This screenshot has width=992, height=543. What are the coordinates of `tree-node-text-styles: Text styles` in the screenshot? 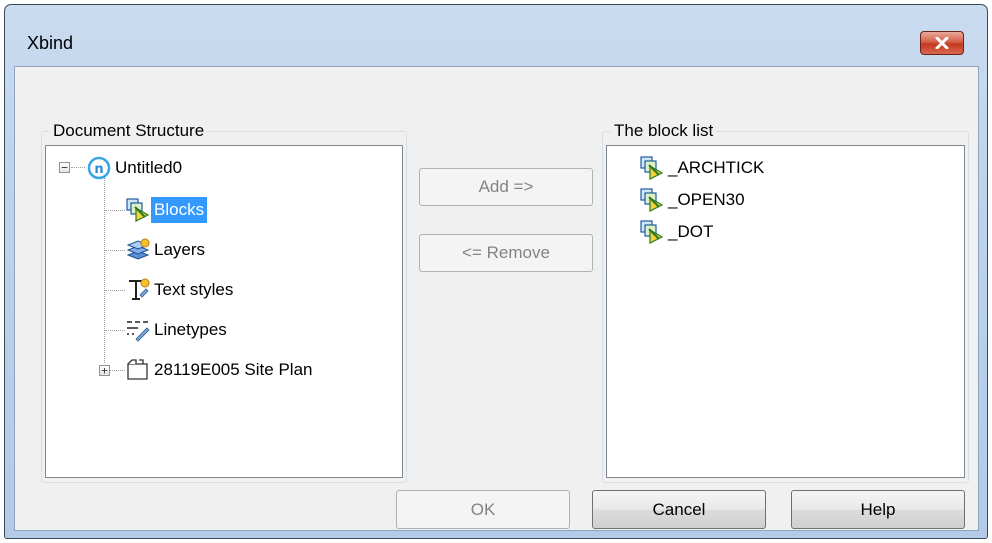 It's located at (180, 290).